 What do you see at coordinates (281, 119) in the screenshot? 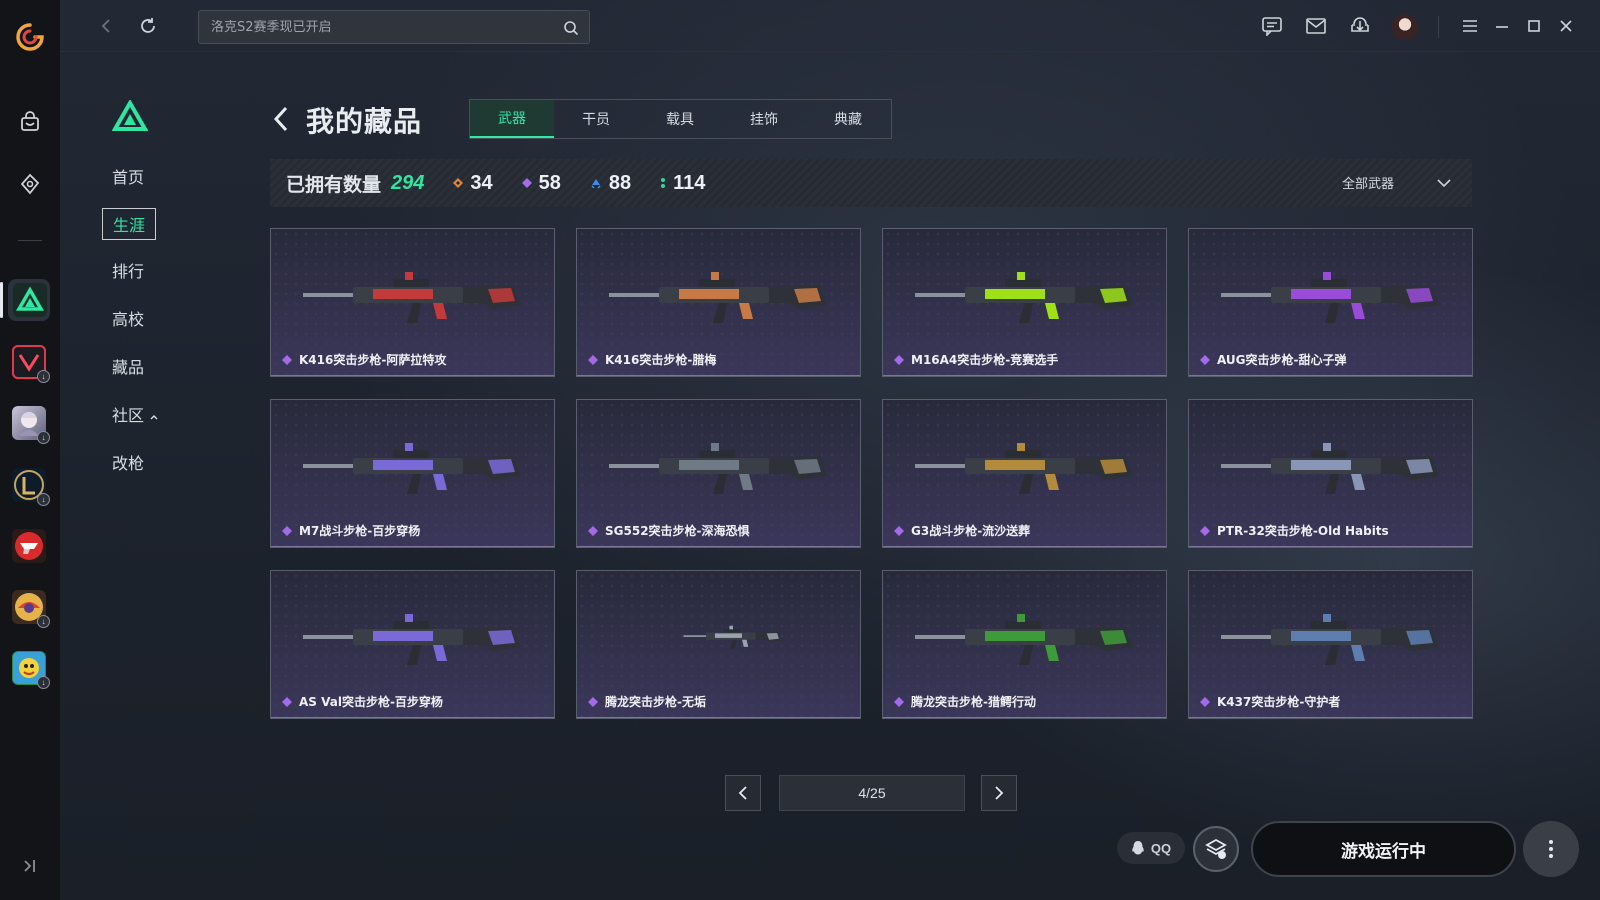
I see `back-chevron-icon` at bounding box center [281, 119].